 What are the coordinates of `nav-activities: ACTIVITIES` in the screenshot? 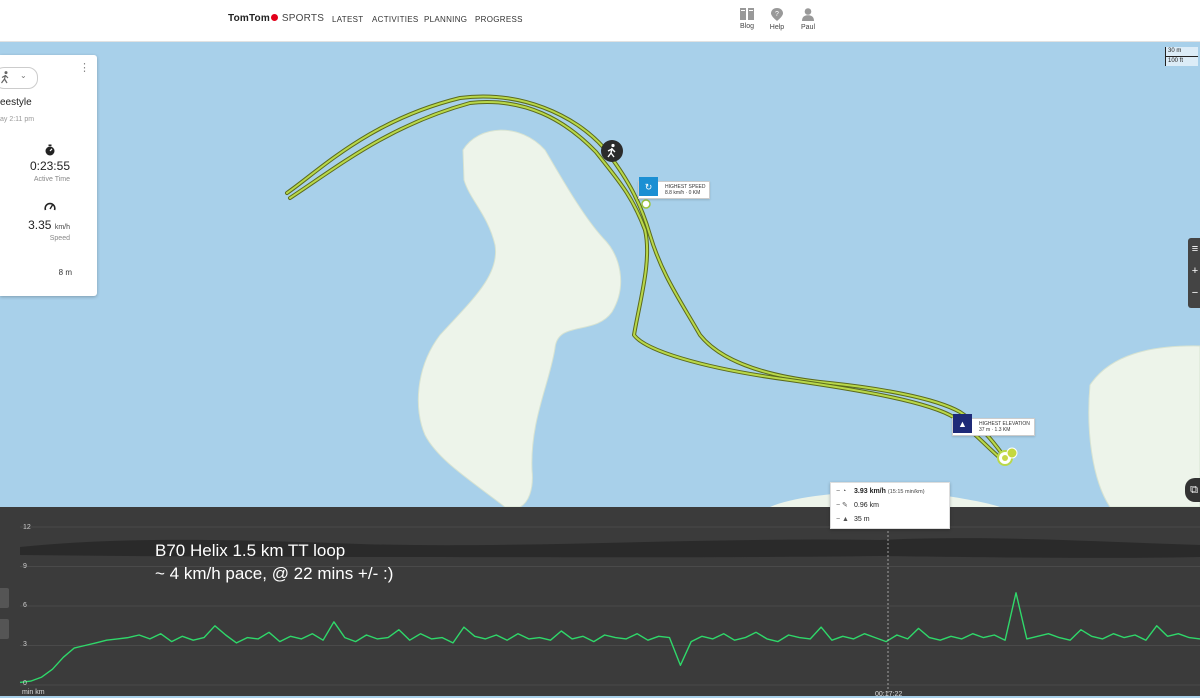 It's located at (395, 19).